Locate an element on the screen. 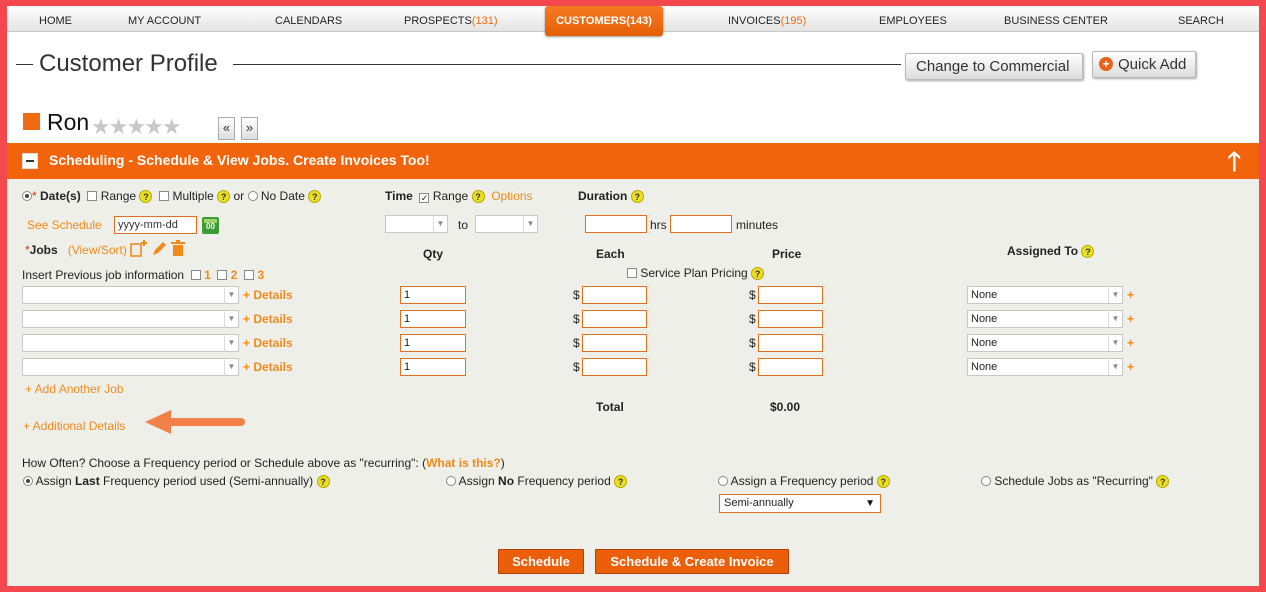 This screenshot has height=592, width=1266. prev-customer-button: « is located at coordinates (226, 128).